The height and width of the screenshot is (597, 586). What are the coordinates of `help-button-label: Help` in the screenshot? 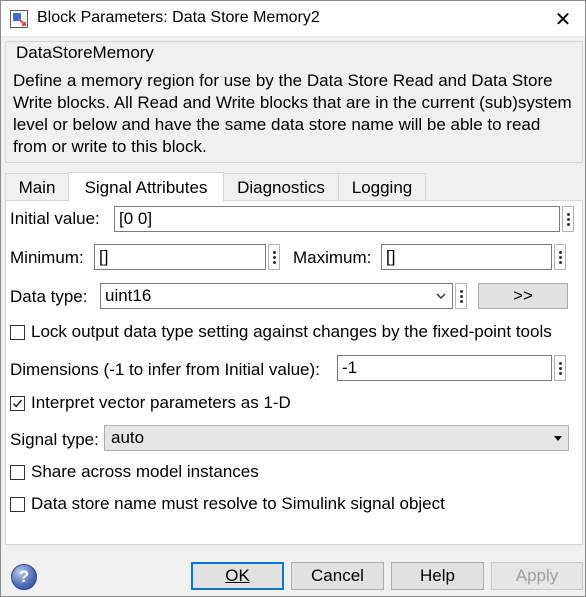 It's located at (437, 575).